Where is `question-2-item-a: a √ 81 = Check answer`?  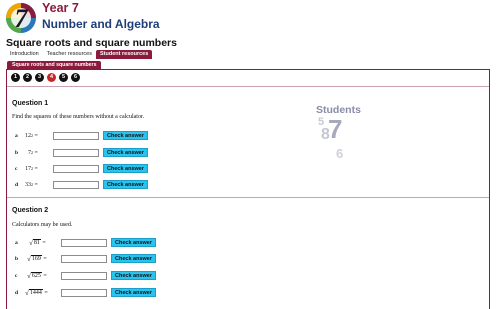 question-2-item-a: a √ 81 = Check answer is located at coordinates (85, 242).